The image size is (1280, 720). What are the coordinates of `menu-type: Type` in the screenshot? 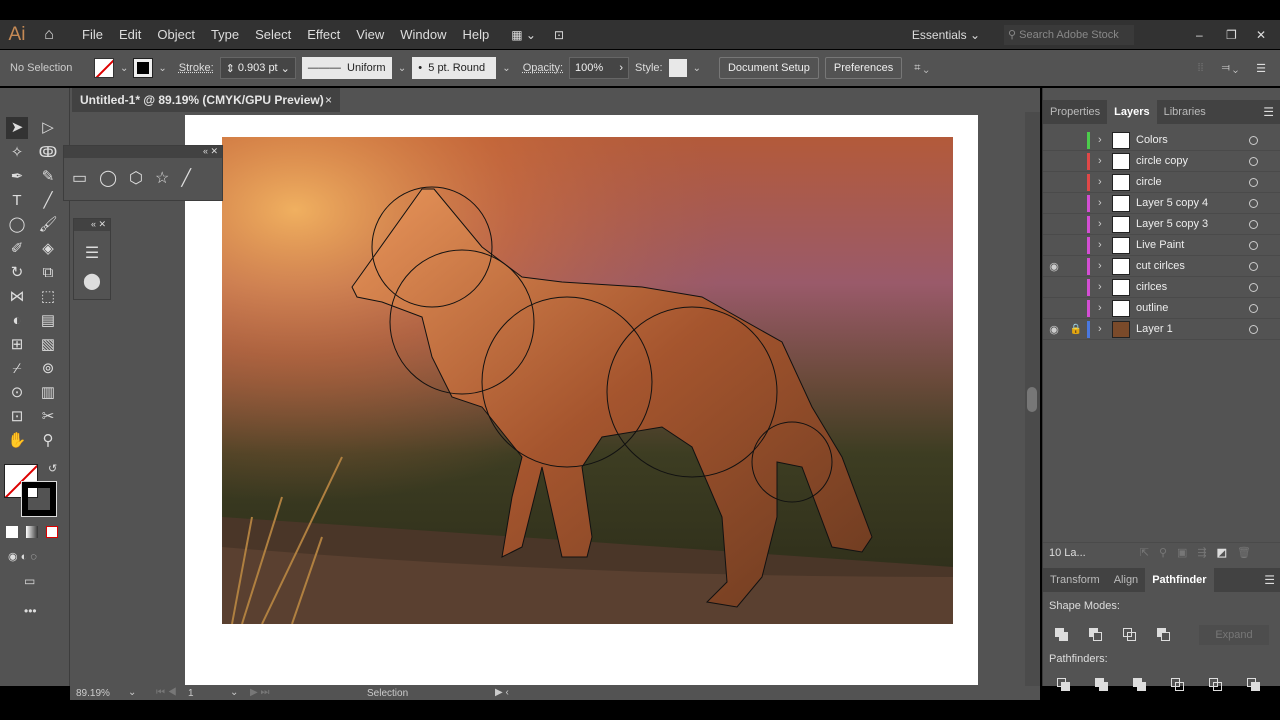 It's located at (225, 34).